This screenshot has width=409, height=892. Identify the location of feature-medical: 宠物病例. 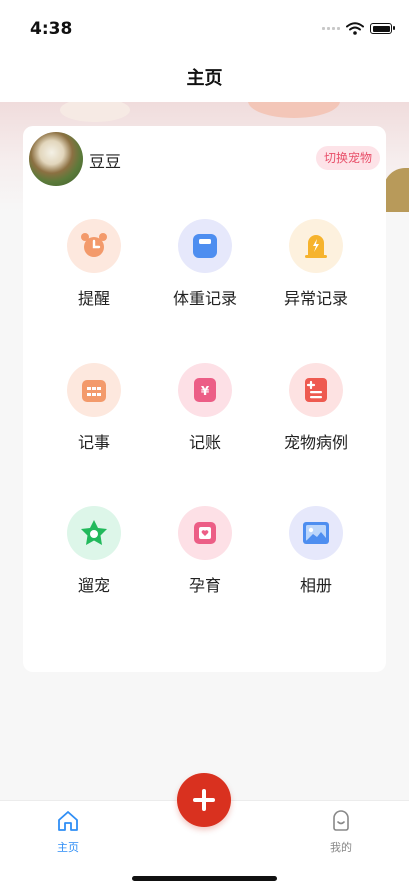
(316, 408).